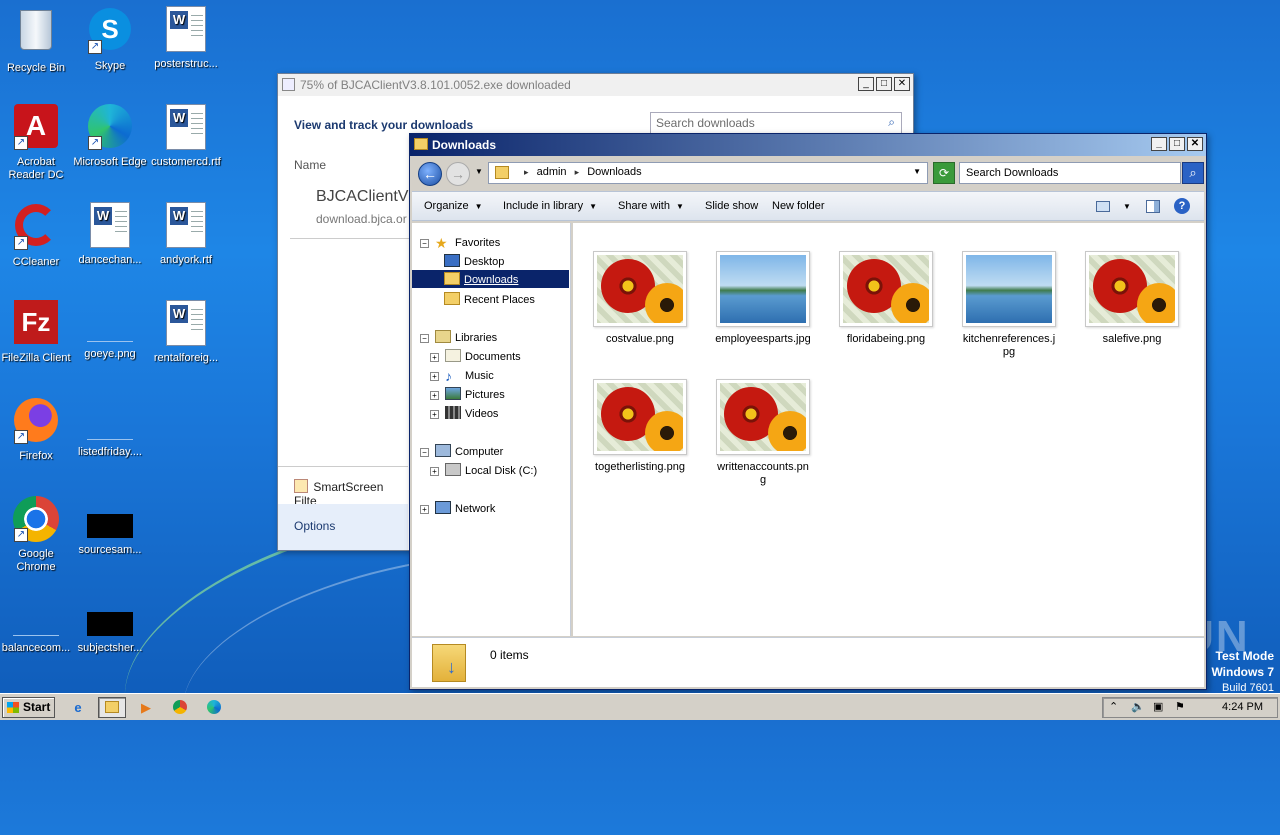 The image size is (1280, 835). Describe the element at coordinates (453, 412) in the screenshot. I see `videos-icon` at that location.